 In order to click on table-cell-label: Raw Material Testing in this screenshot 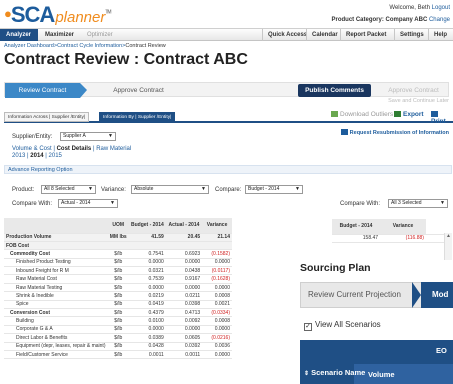, I will do `click(56, 288)`.